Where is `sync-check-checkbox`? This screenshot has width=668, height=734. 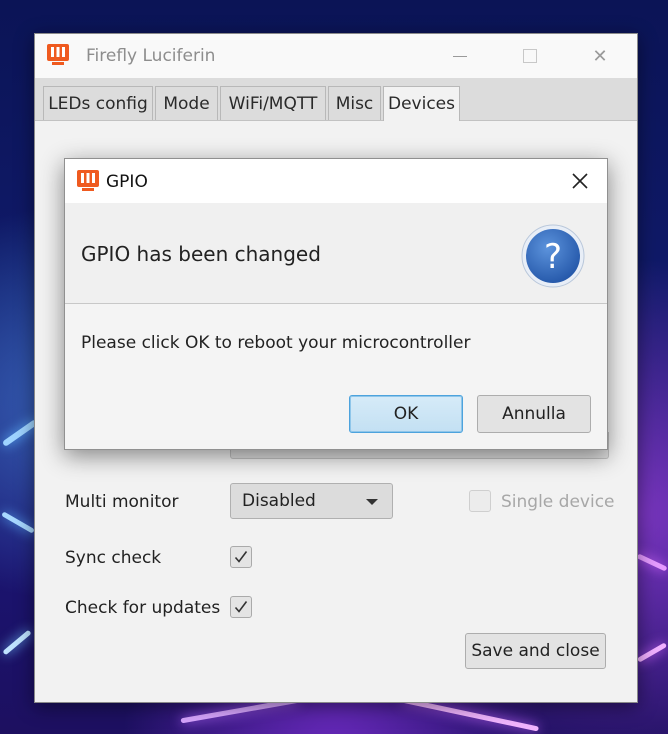 sync-check-checkbox is located at coordinates (241, 557).